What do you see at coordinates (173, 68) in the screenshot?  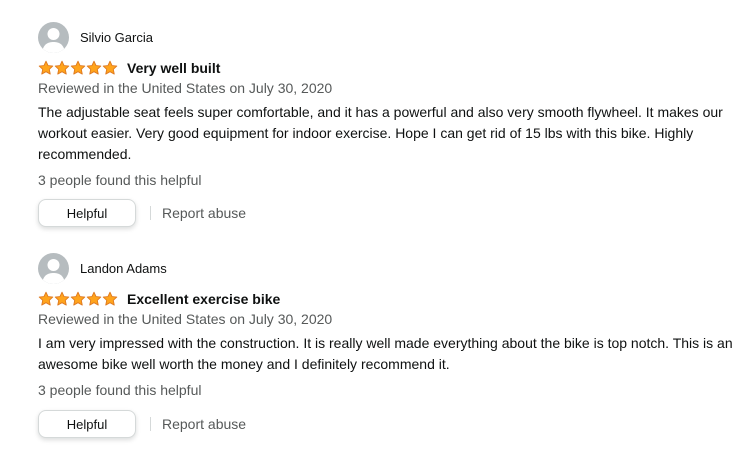 I see `review-title: Very well built` at bounding box center [173, 68].